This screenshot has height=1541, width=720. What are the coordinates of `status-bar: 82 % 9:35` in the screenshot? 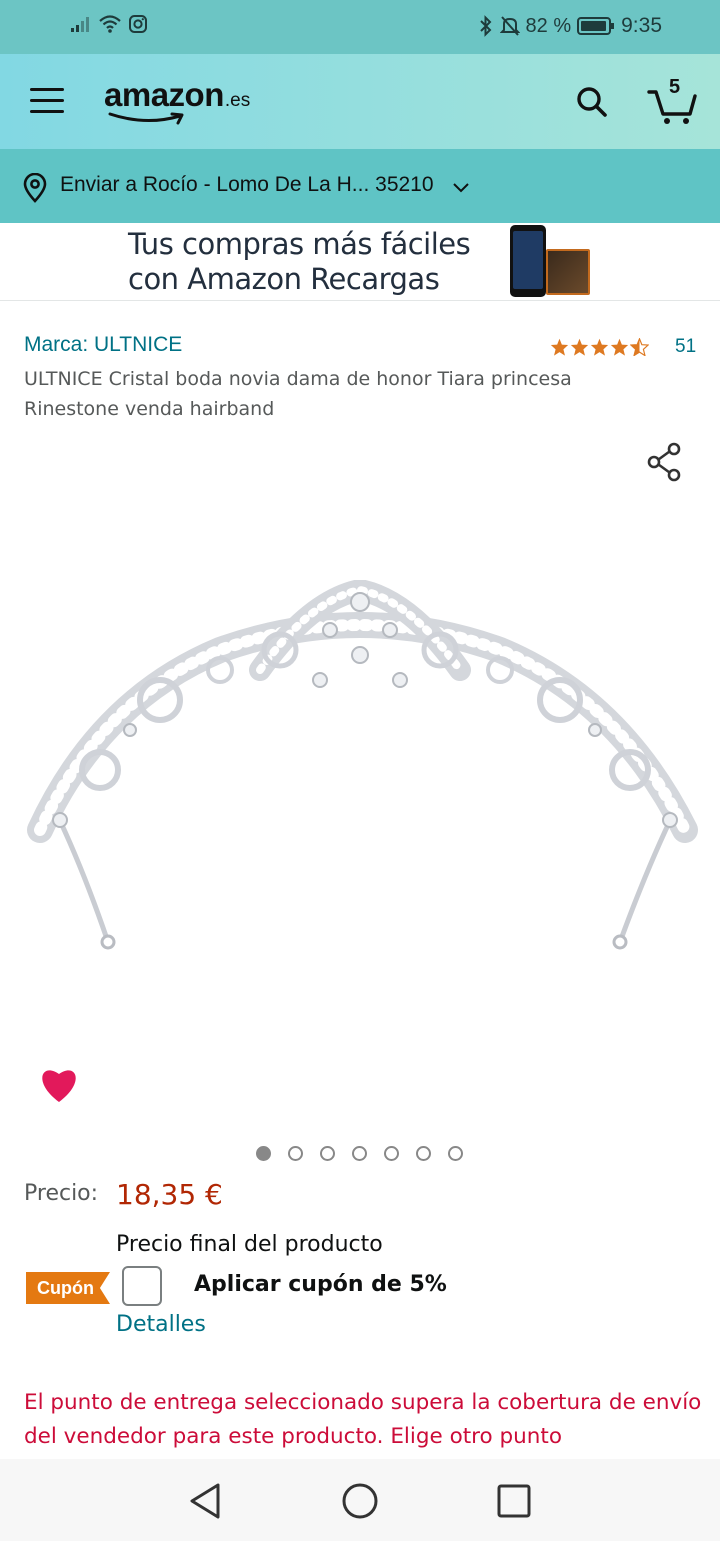 It's located at (360, 27).